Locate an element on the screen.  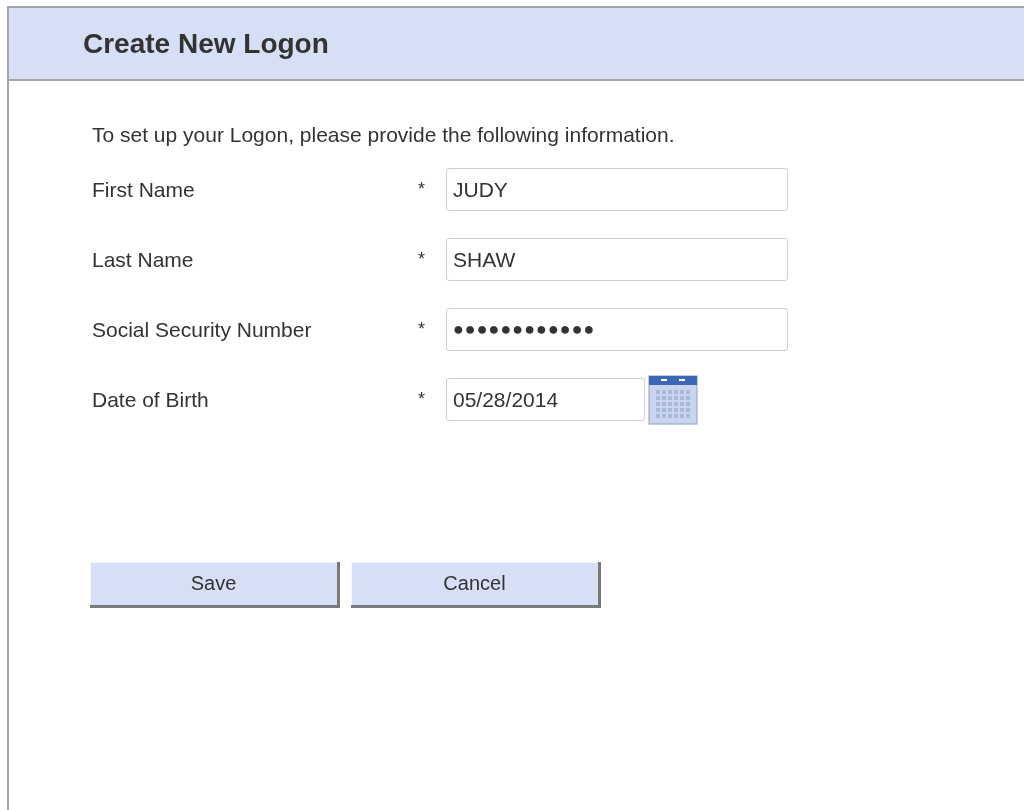
action-button: Save is located at coordinates (215, 585).